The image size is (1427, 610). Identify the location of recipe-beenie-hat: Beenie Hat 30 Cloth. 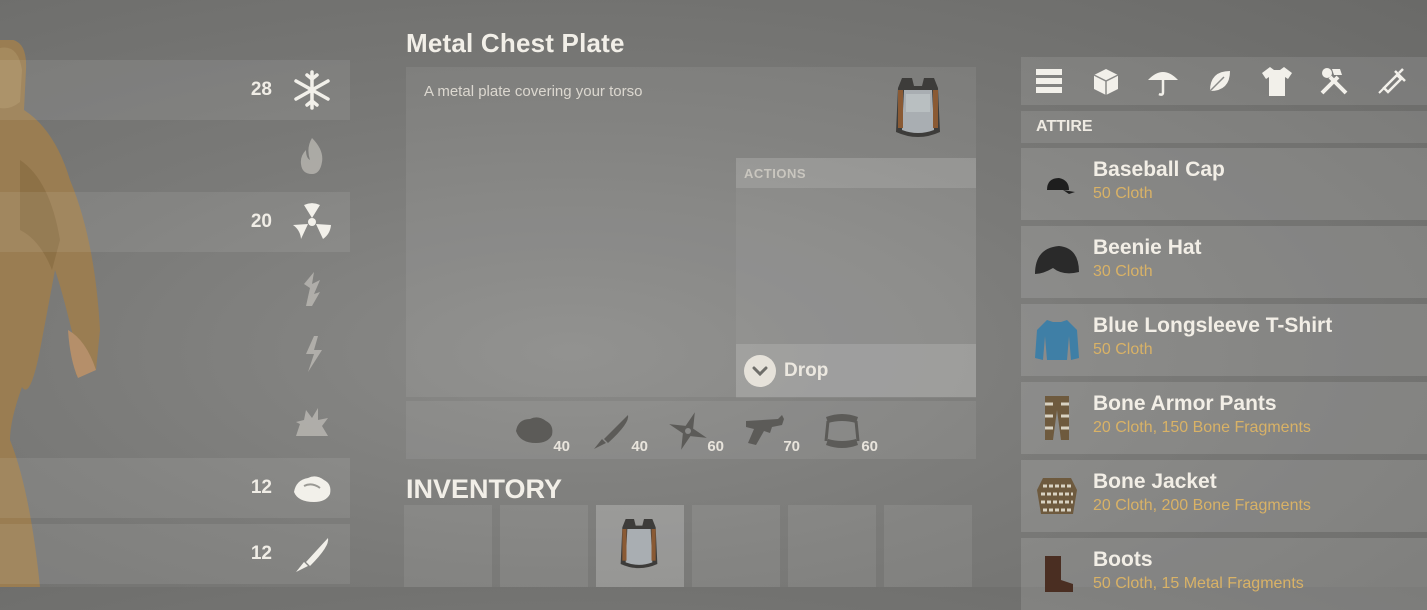
(1224, 262).